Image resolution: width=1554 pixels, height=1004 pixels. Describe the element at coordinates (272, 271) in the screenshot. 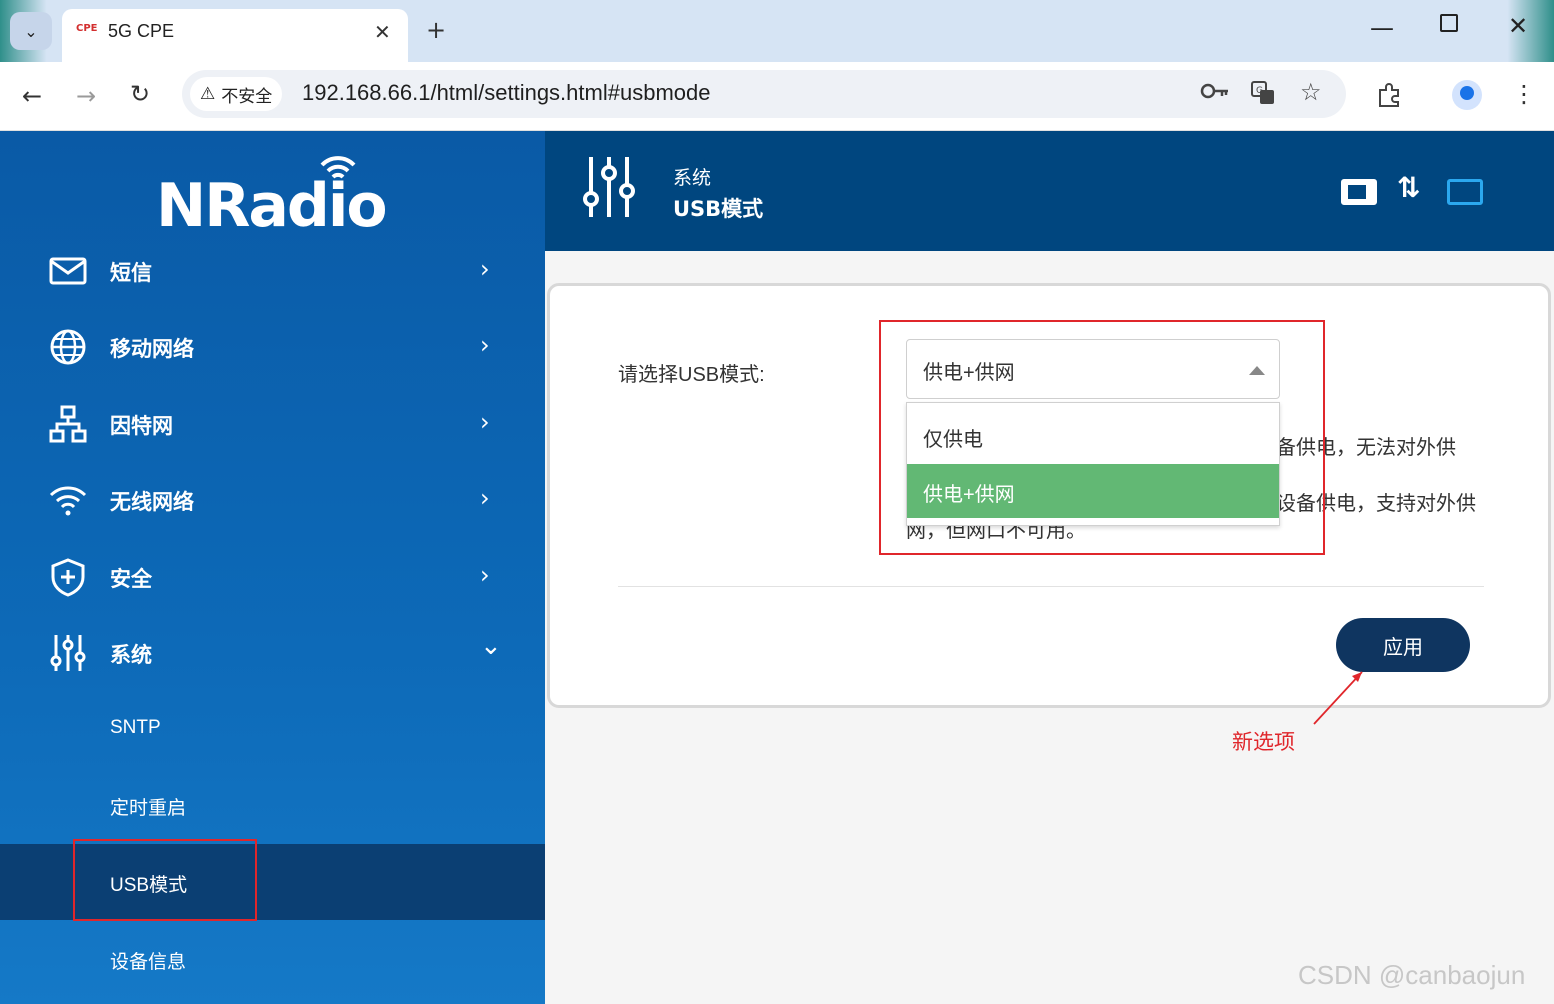

I see `sidebar-item-sms: 短信 ›` at that location.